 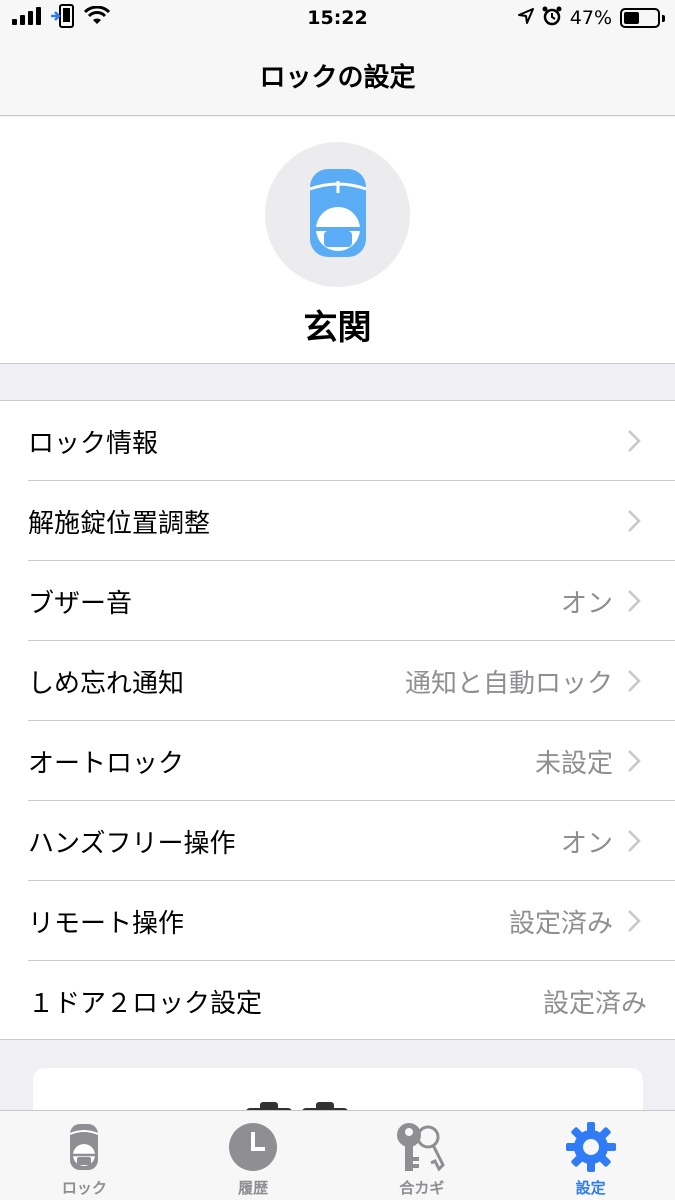 What do you see at coordinates (253, 1147) in the screenshot?
I see `clock-icon` at bounding box center [253, 1147].